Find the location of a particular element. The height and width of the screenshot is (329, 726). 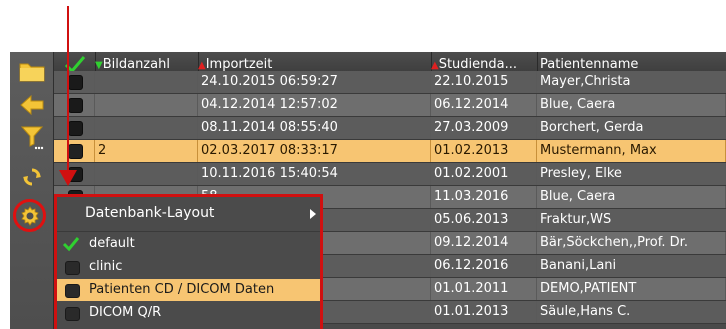

cell-importzeit: 10.11.2016 15:40:54 is located at coordinates (314, 174).